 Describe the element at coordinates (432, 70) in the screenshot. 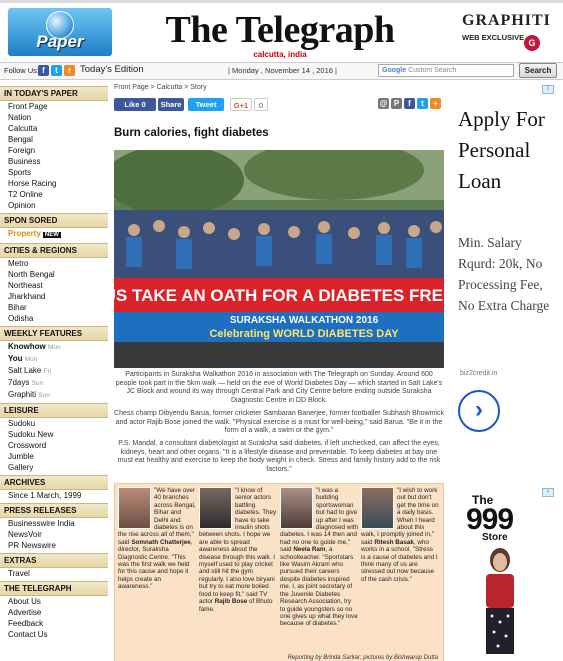

I see `search-placeholder: Custom Search` at that location.